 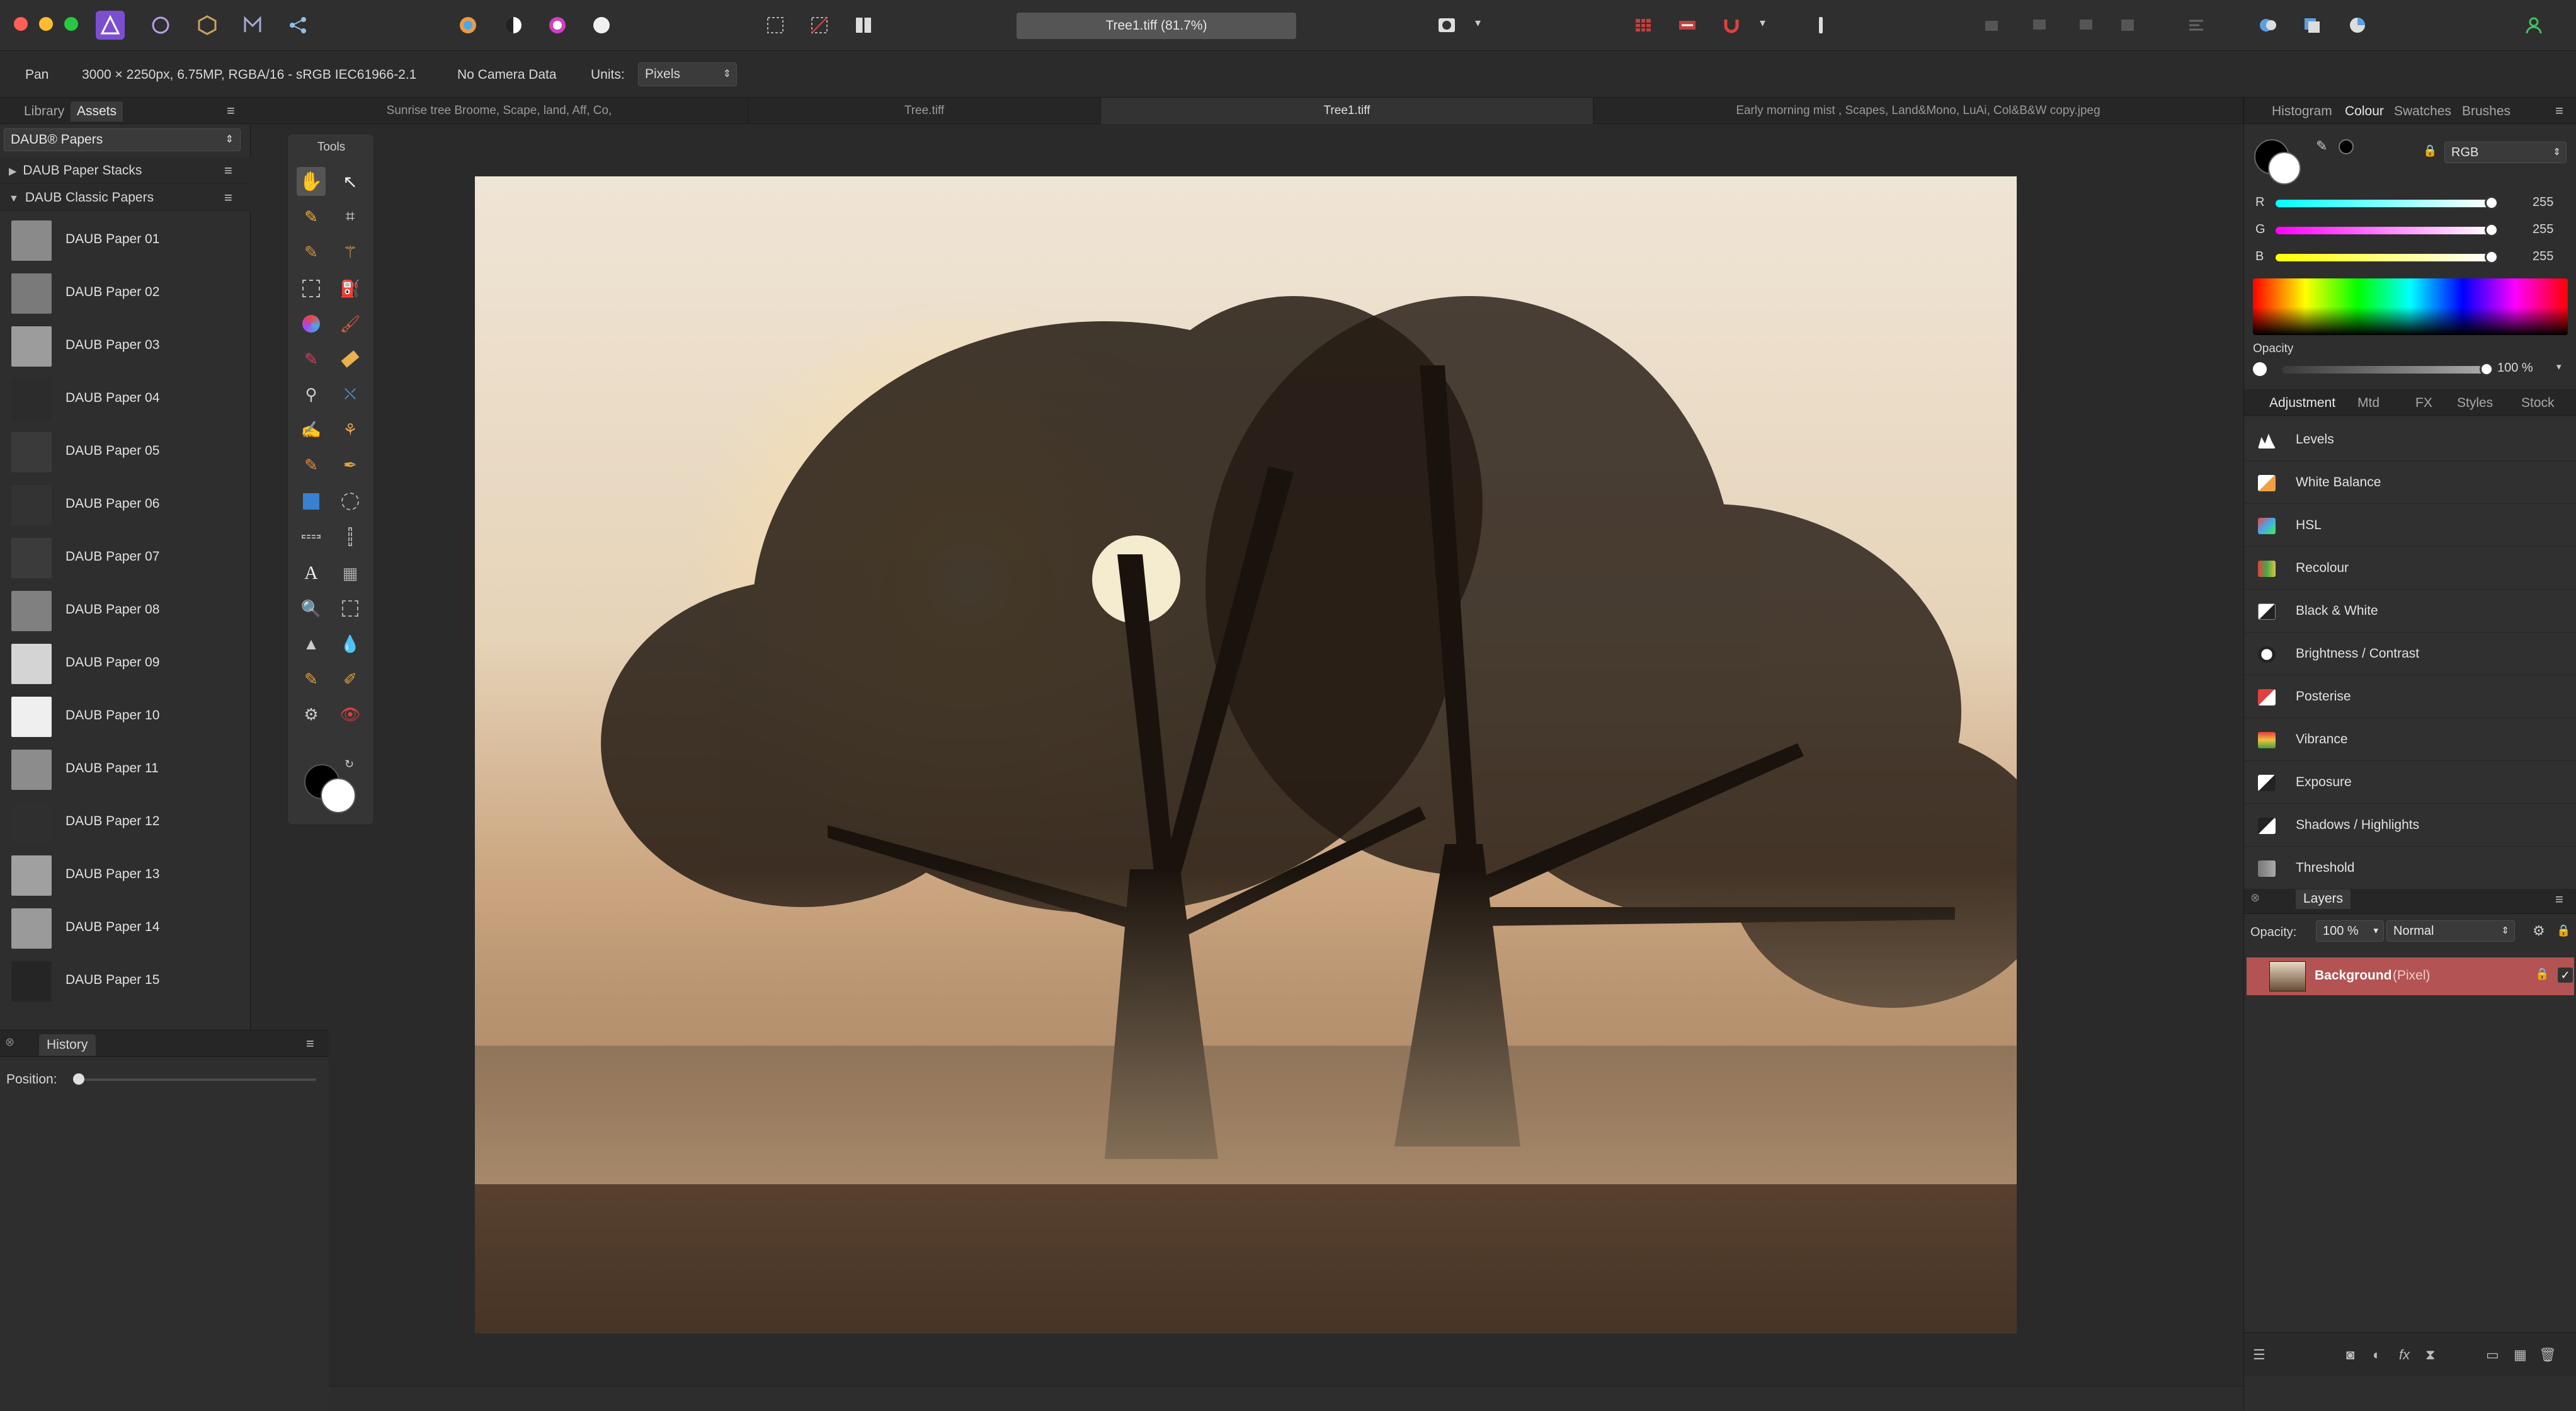 I want to click on freehand-select-tool-icon, so click(x=350, y=609).